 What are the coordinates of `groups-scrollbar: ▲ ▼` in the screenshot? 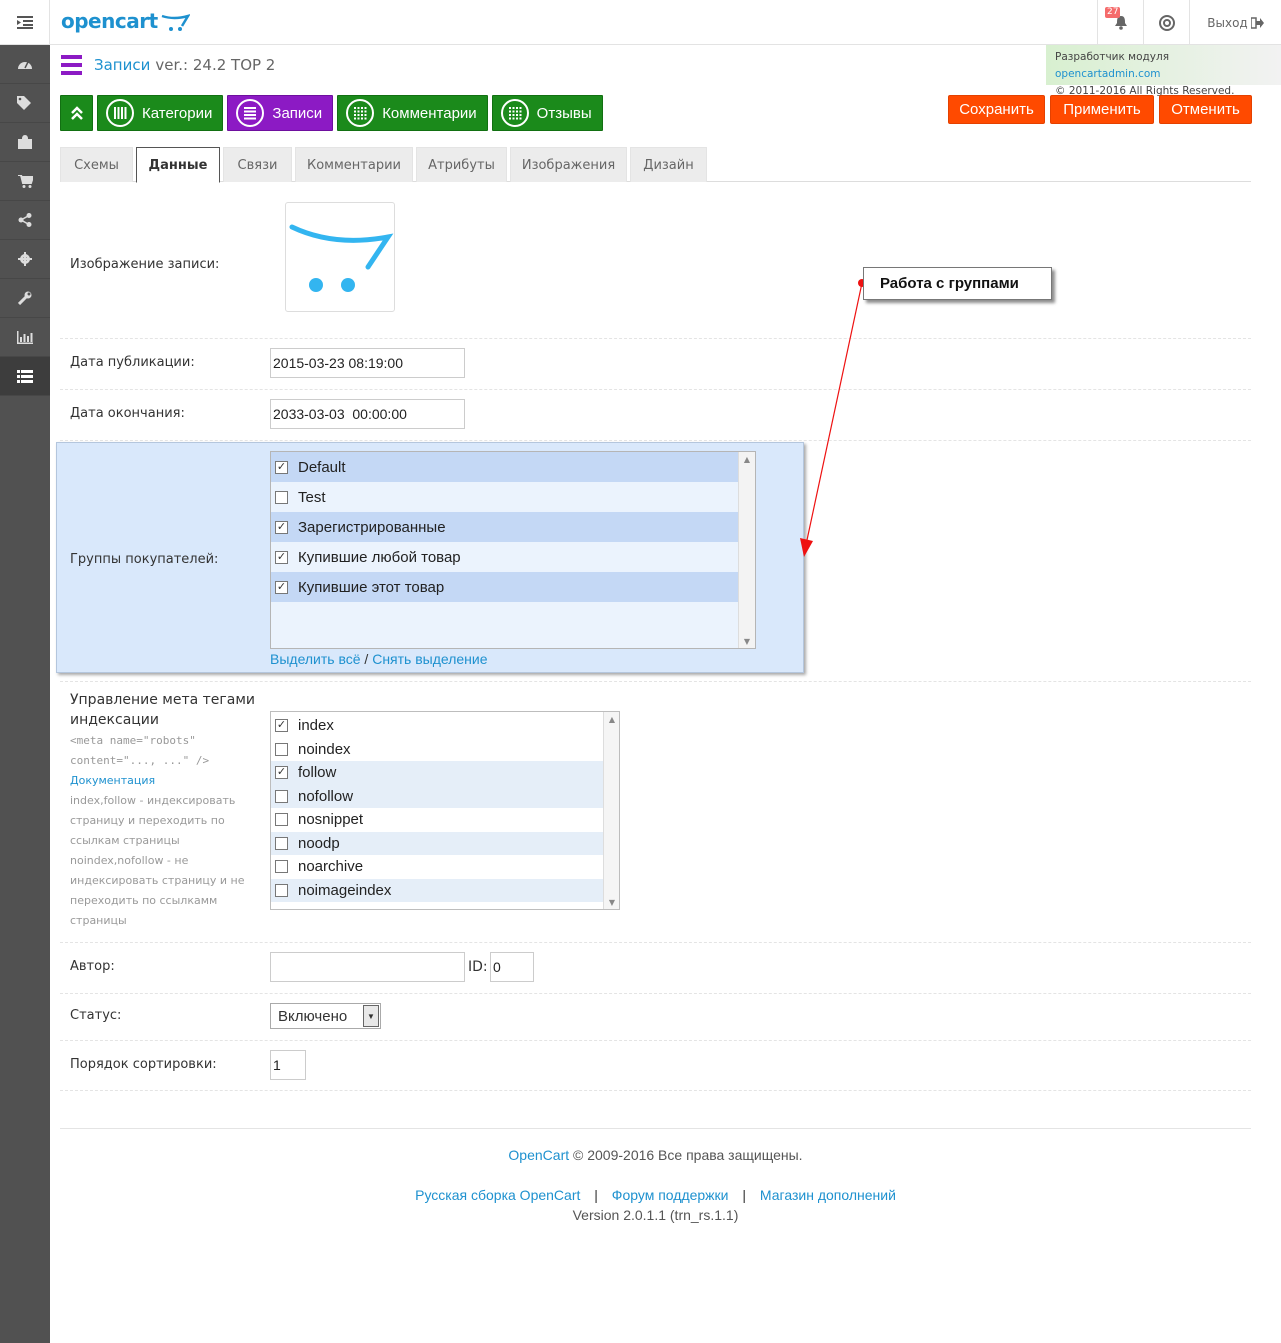 It's located at (746, 550).